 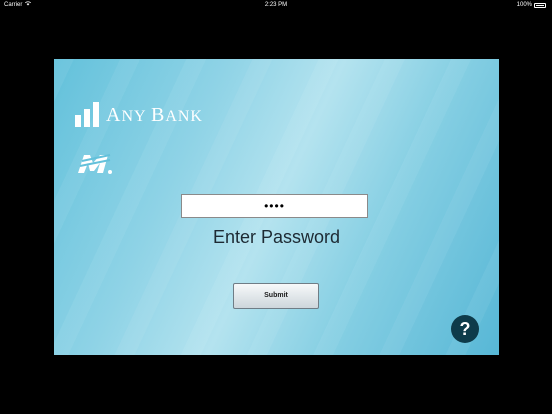 What do you see at coordinates (524, 5) in the screenshot?
I see `battery-percent: 100%` at bounding box center [524, 5].